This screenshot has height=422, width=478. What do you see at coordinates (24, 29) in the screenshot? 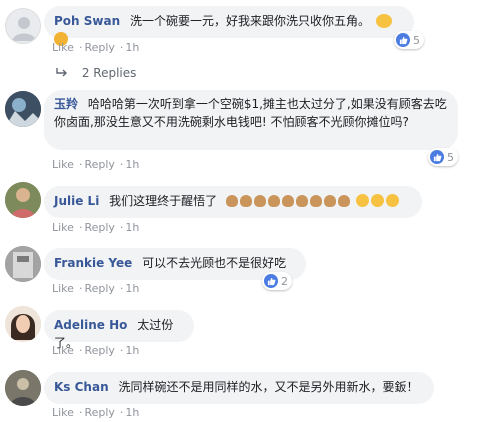
I see `default-avatar-icon` at bounding box center [24, 29].